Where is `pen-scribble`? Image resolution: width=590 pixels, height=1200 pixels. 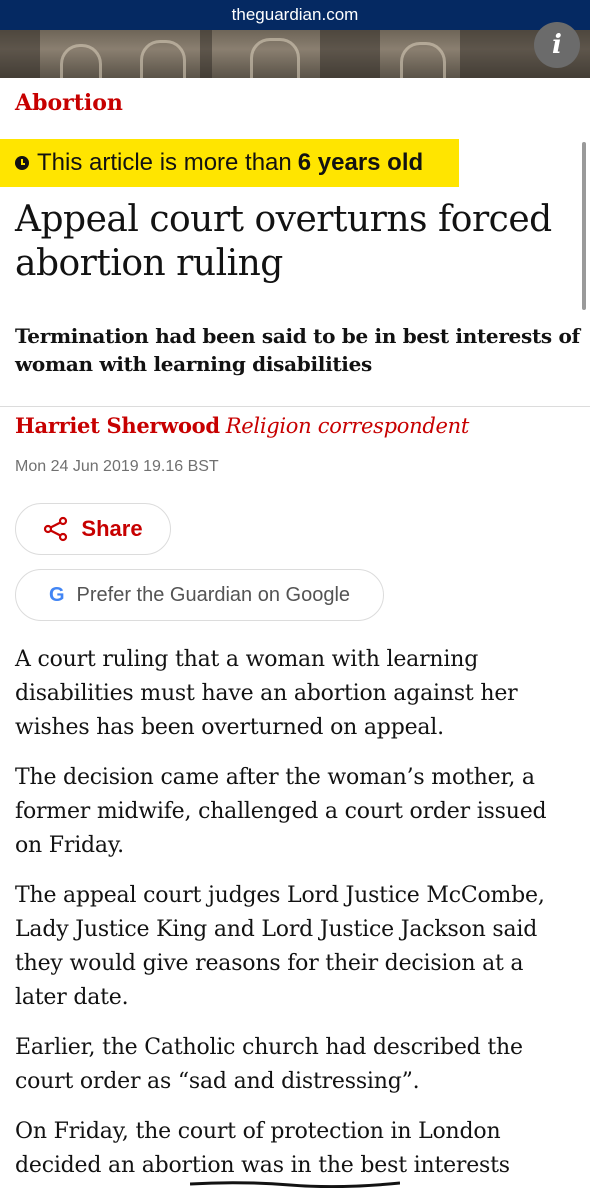 pen-scribble is located at coordinates (295, 1184).